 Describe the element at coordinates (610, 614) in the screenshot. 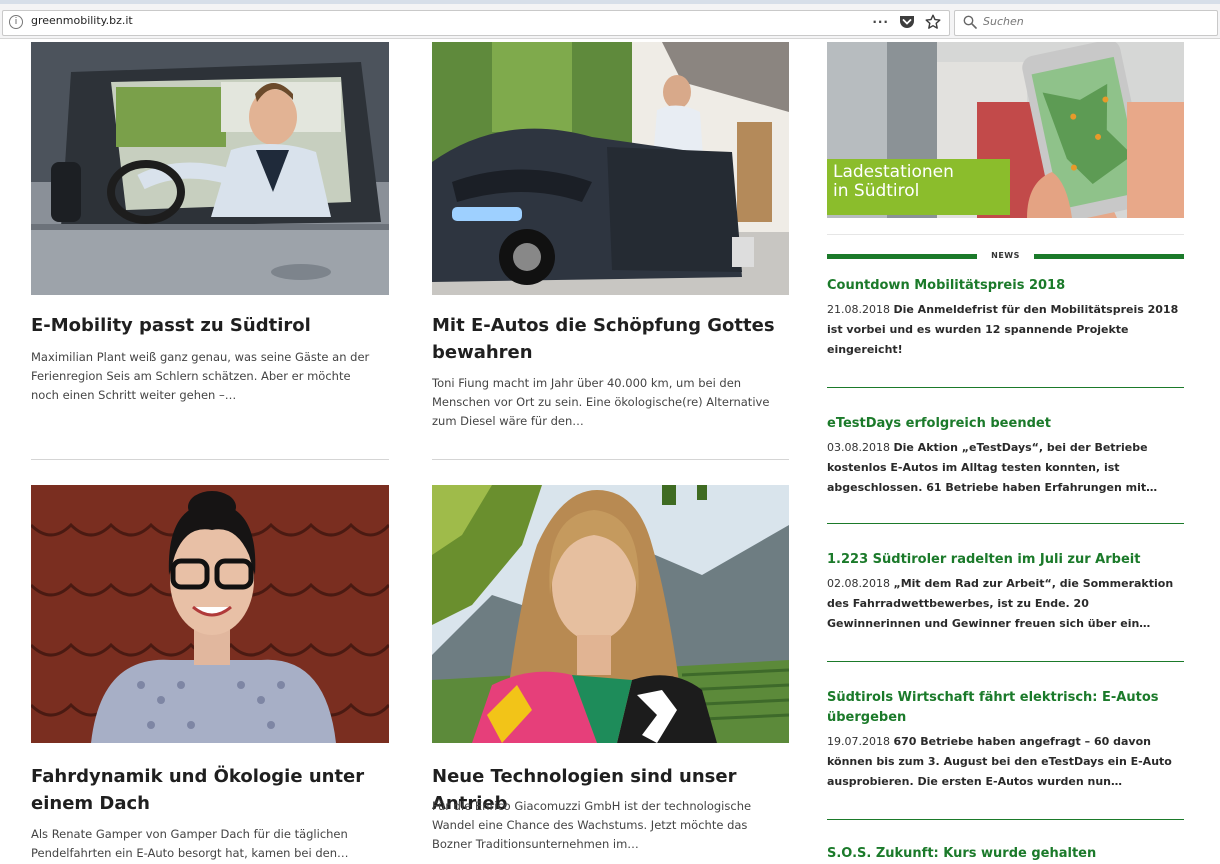

I see `article-4-photo` at that location.